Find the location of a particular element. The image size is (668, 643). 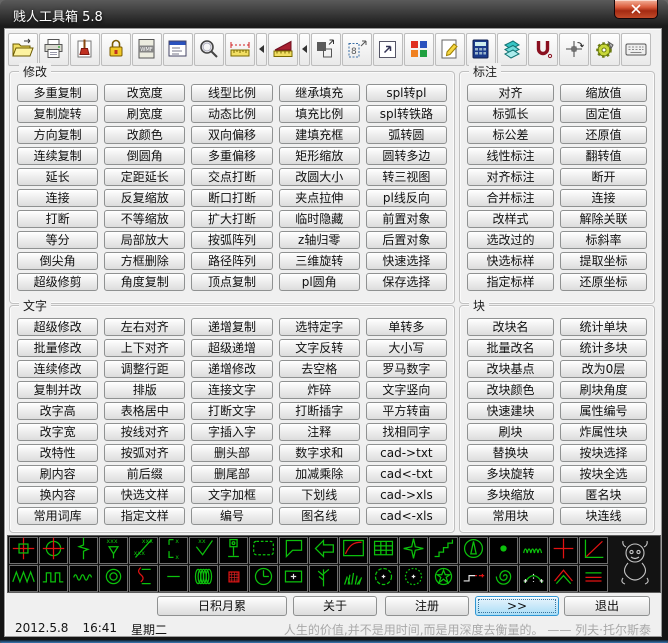

modify-cmd-button: 快速选择 is located at coordinates (406, 261).